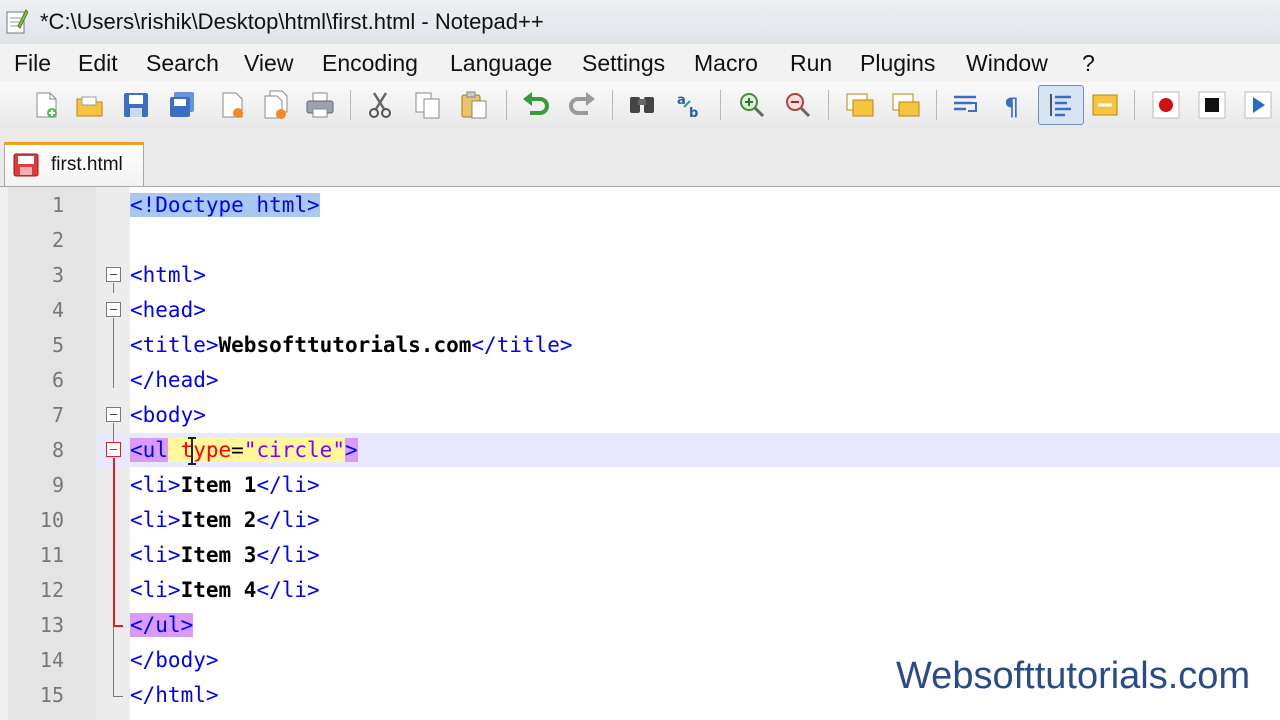 Image resolution: width=1280 pixels, height=720 pixels. I want to click on fold-toggle-html, so click(113, 274).